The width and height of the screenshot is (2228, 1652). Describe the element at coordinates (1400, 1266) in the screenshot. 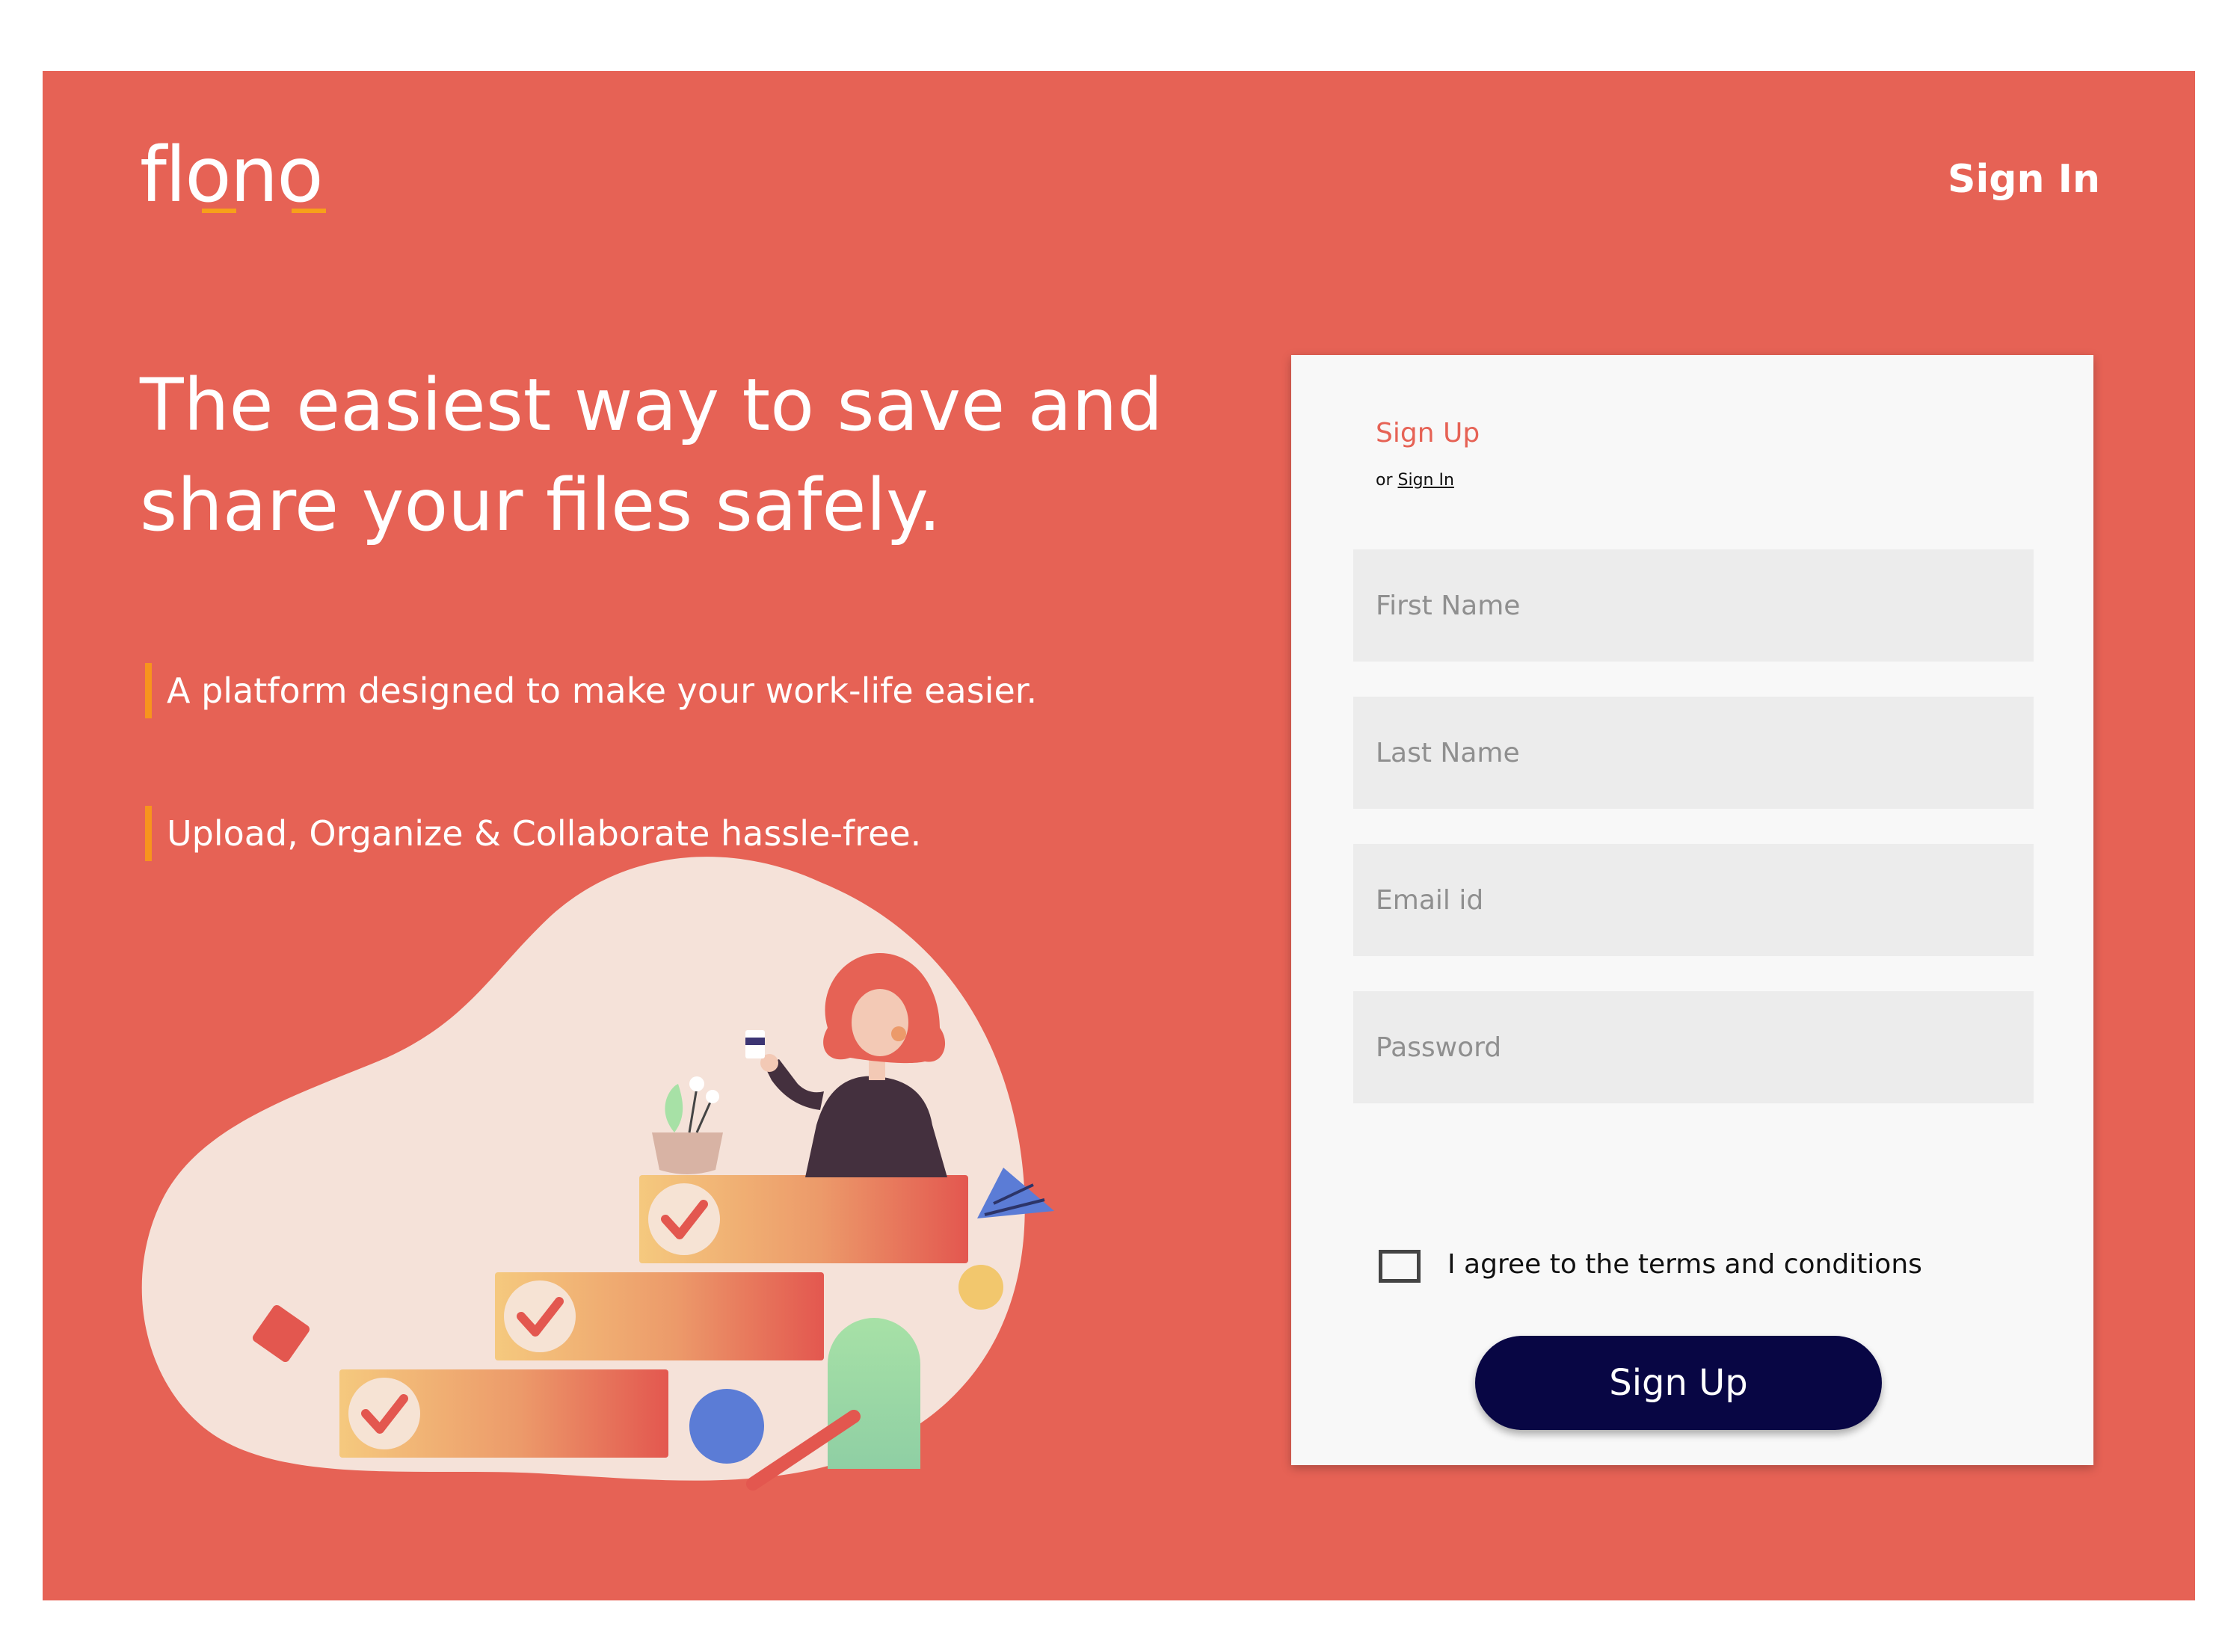

I see `terms-checkbox` at that location.